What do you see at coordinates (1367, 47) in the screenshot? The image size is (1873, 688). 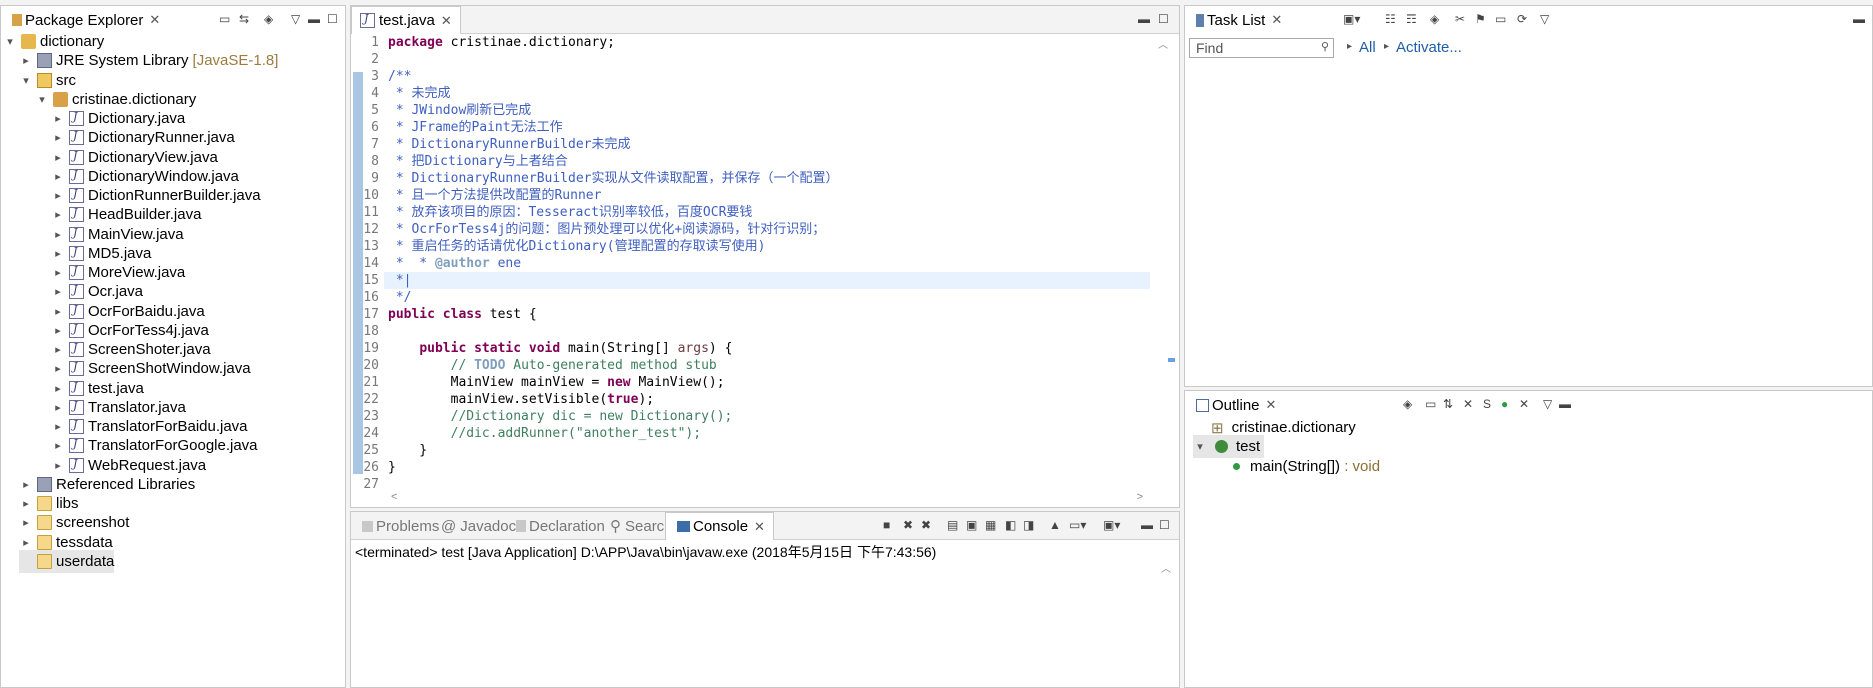 I see `all-link: All` at bounding box center [1367, 47].